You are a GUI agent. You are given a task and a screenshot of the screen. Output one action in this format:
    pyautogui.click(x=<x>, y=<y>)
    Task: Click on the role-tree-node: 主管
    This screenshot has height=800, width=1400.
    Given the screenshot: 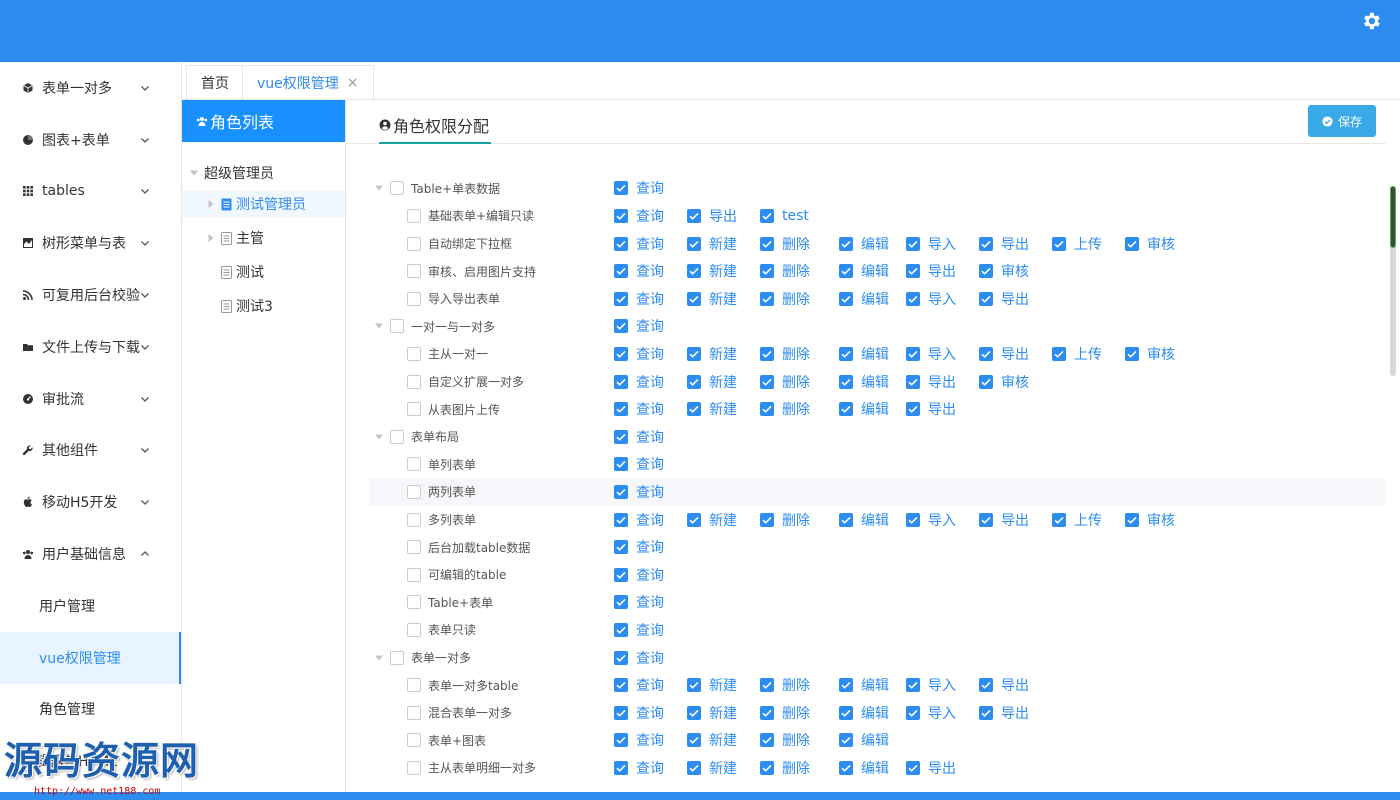 What is the action you would take?
    pyautogui.click(x=223, y=238)
    